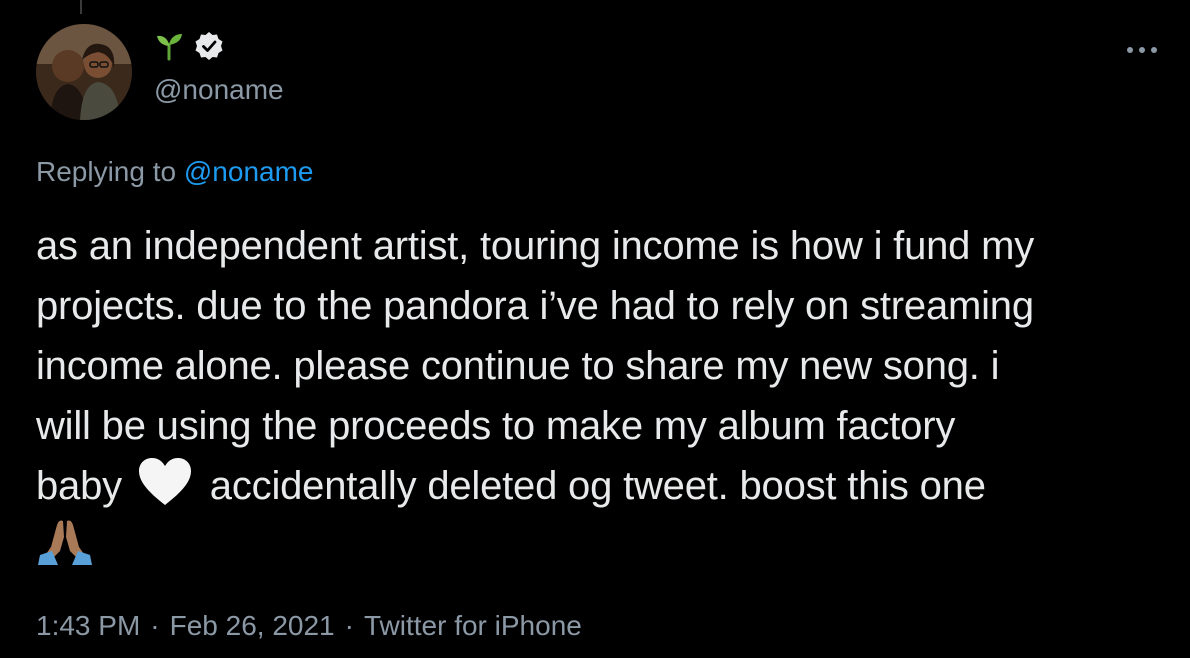 This screenshot has width=1190, height=658. Describe the element at coordinates (65, 542) in the screenshot. I see `folded-hands-icon` at that location.